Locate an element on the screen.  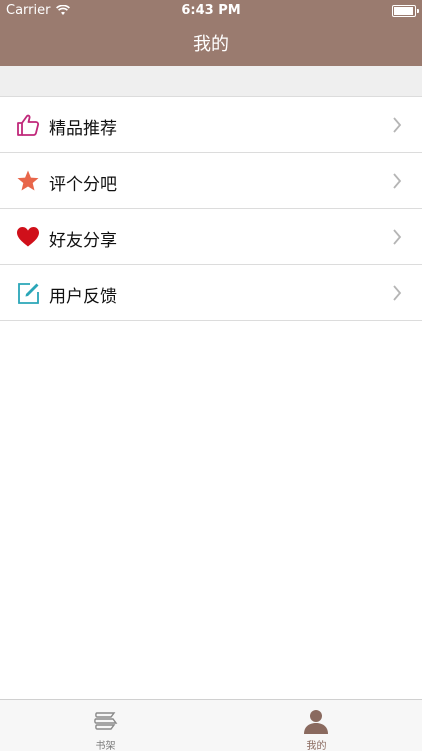
menu-item-label: 评个分吧 is located at coordinates (83, 185).